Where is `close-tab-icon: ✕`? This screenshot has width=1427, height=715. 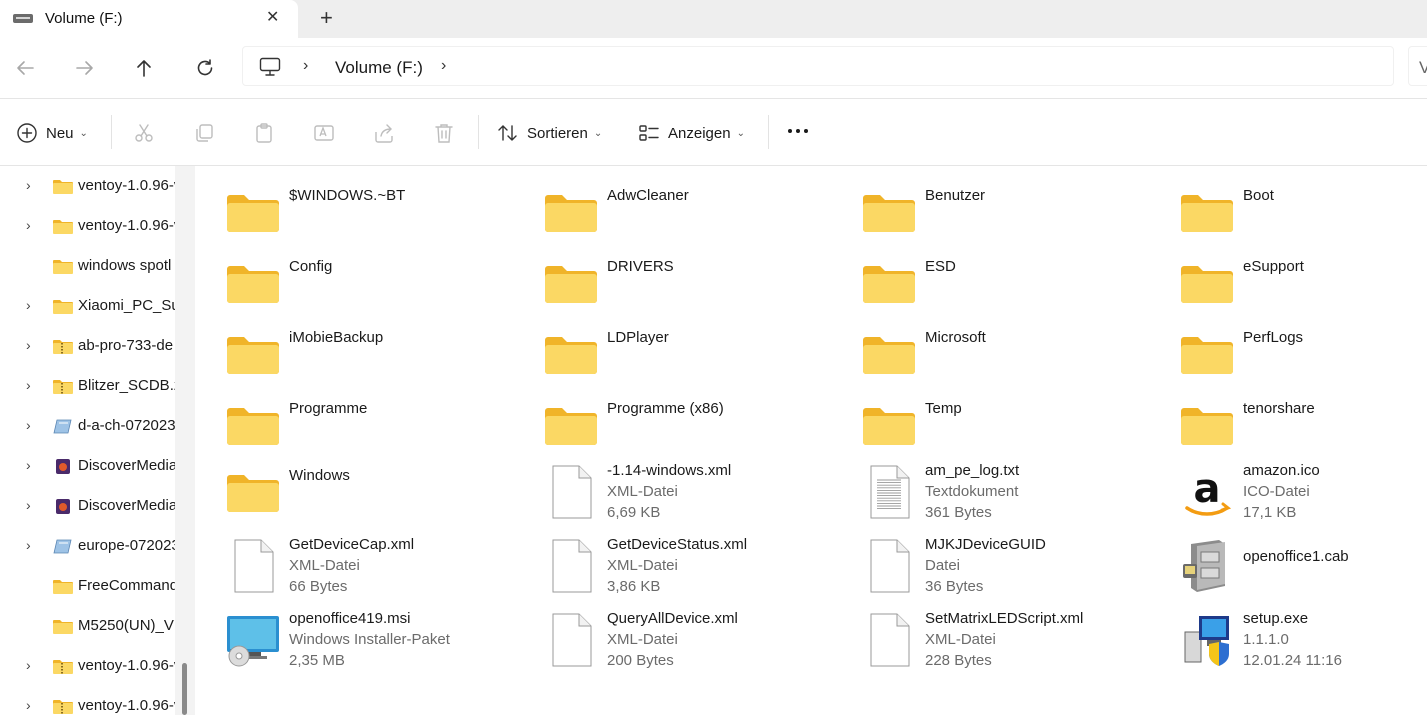 close-tab-icon: ✕ is located at coordinates (272, 18).